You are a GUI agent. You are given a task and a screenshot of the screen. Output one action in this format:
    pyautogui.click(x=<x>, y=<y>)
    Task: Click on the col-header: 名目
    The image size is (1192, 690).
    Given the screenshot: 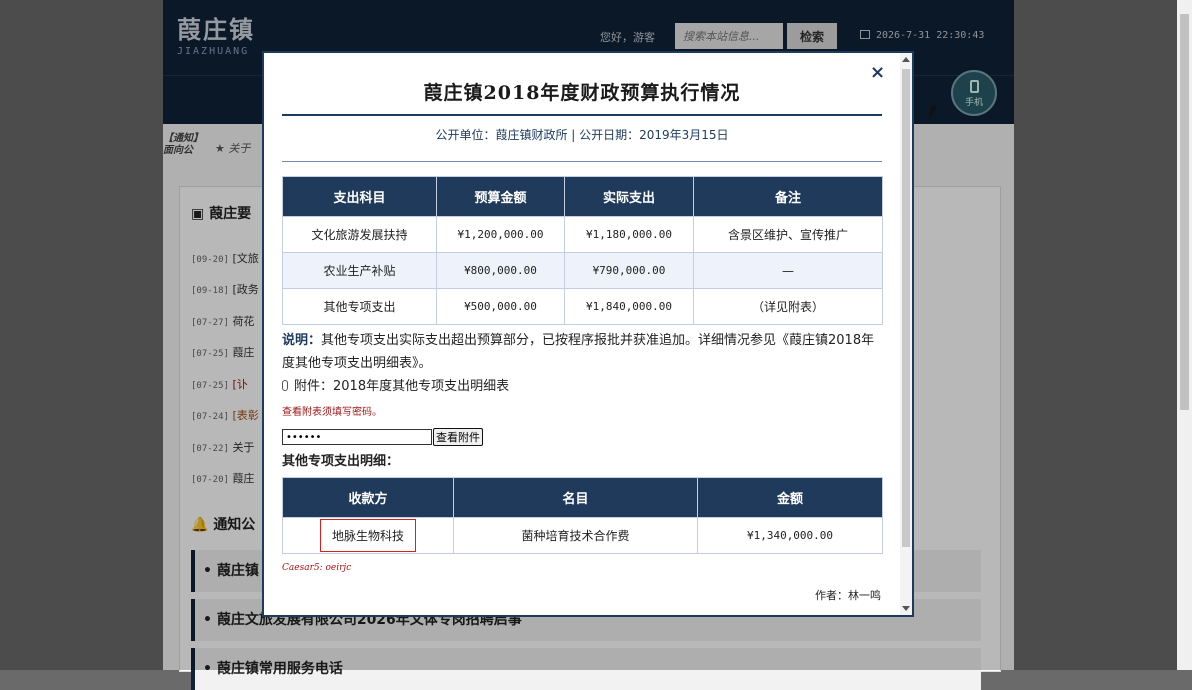 What is the action you would take?
    pyautogui.click(x=575, y=497)
    